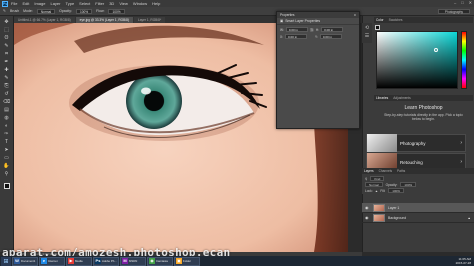  What do you see at coordinates (453, 11) in the screenshot?
I see `workspace-select: Photography` at bounding box center [453, 11].